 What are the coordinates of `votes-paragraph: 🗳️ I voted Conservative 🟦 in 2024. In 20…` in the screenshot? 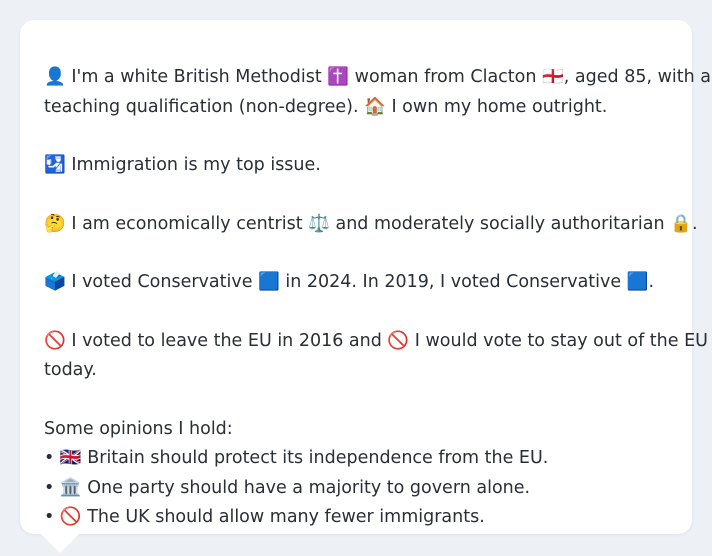 It's located at (356, 283).